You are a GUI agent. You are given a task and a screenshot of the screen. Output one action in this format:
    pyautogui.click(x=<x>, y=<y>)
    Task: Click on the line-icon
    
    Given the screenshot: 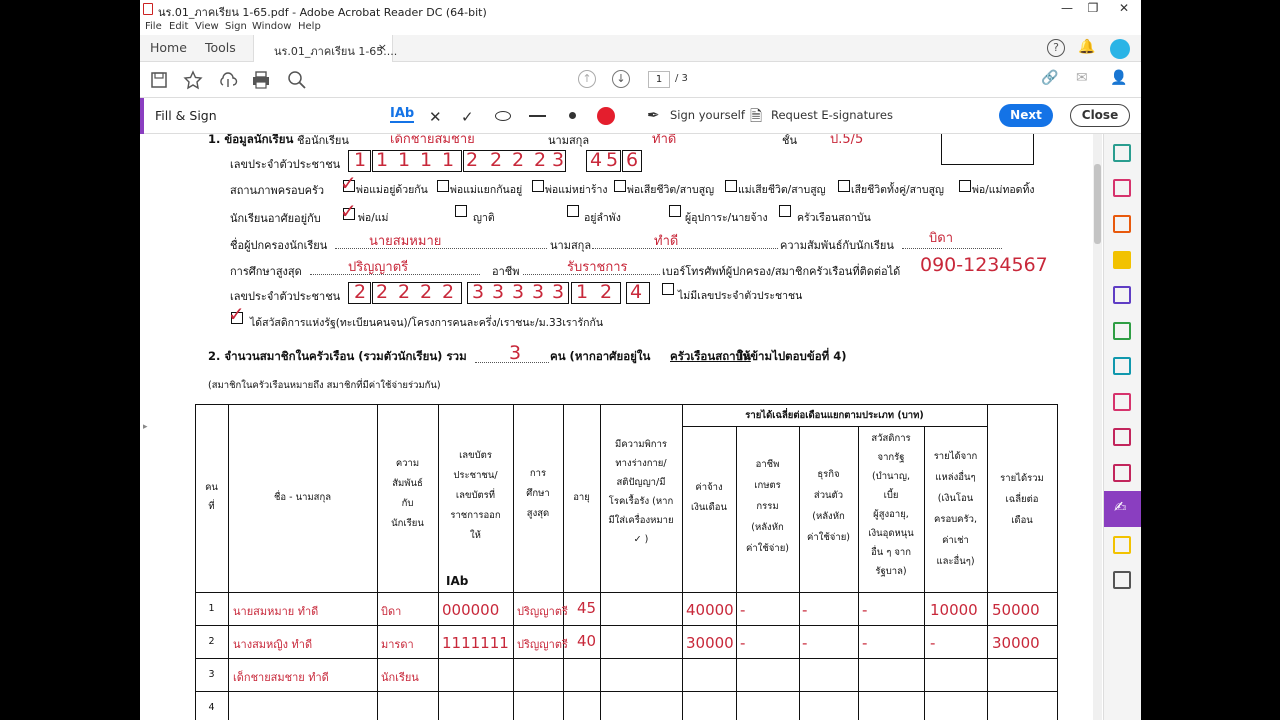 What is the action you would take?
    pyautogui.click(x=537, y=116)
    